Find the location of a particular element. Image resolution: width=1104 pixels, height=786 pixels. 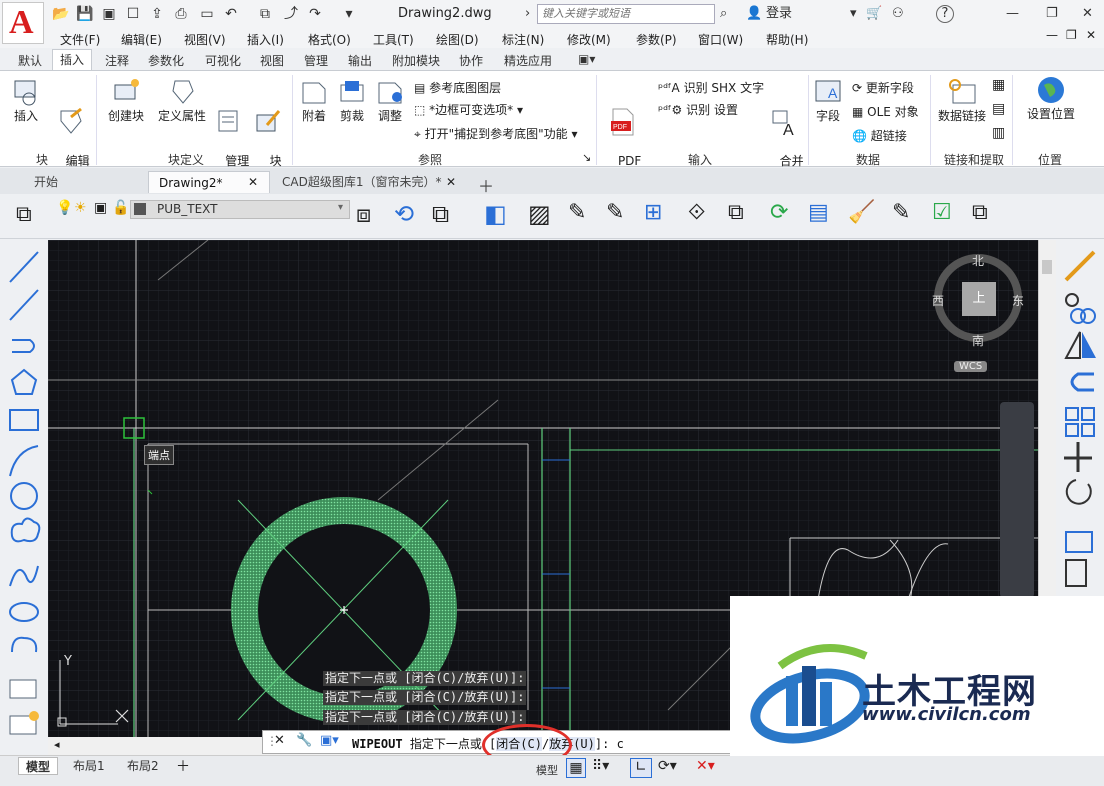

link-extract-panel-title: 链接和提取 is located at coordinates (974, 159).